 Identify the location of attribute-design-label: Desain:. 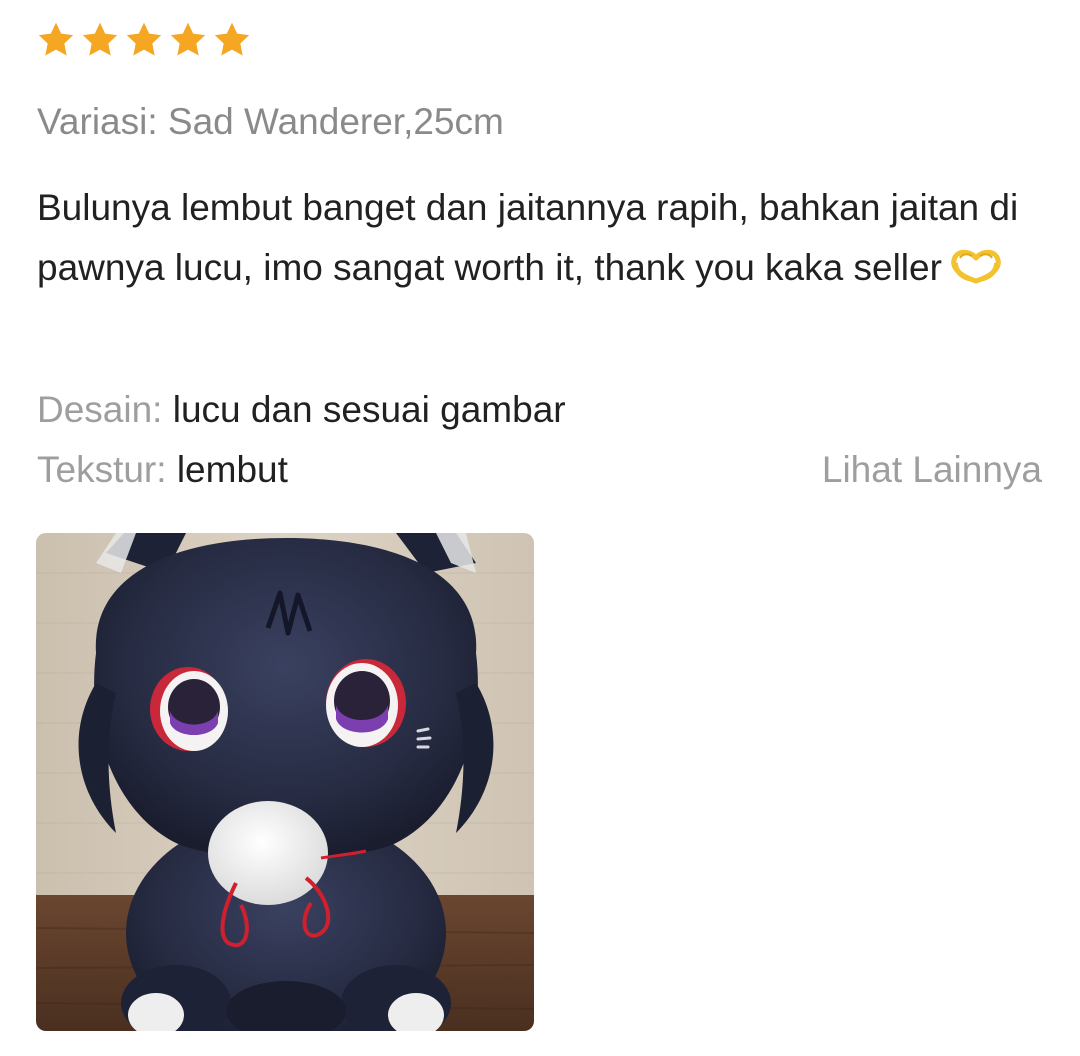
(100, 409).